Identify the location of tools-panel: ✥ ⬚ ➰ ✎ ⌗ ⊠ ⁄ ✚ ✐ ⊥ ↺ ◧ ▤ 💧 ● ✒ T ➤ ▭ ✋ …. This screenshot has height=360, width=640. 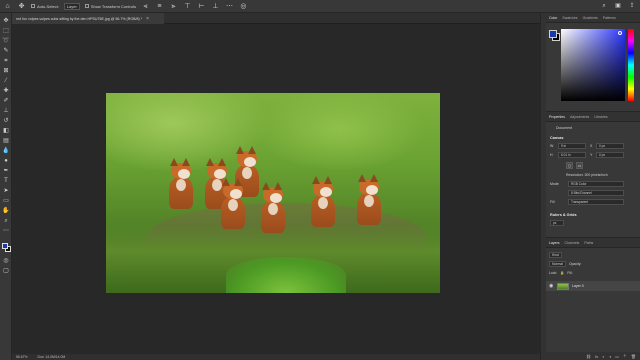
(6, 186).